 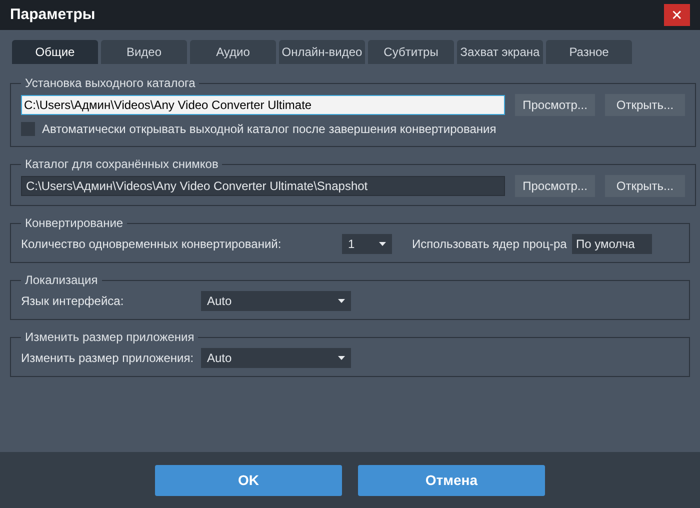 I want to click on tab: Разное, so click(x=589, y=52).